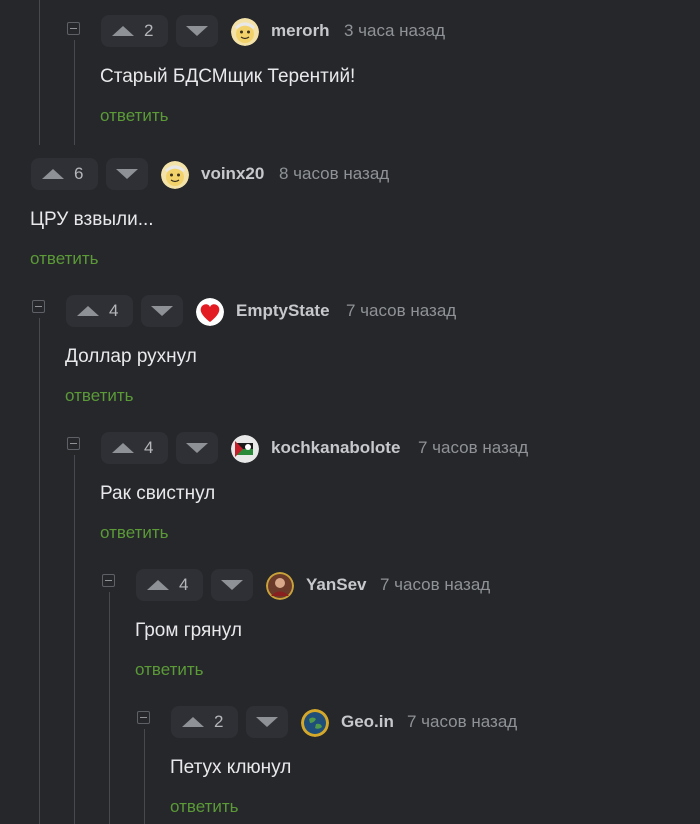 Image resolution: width=700 pixels, height=824 pixels. Describe the element at coordinates (210, 312) in the screenshot. I see `heart-avatar` at that location.